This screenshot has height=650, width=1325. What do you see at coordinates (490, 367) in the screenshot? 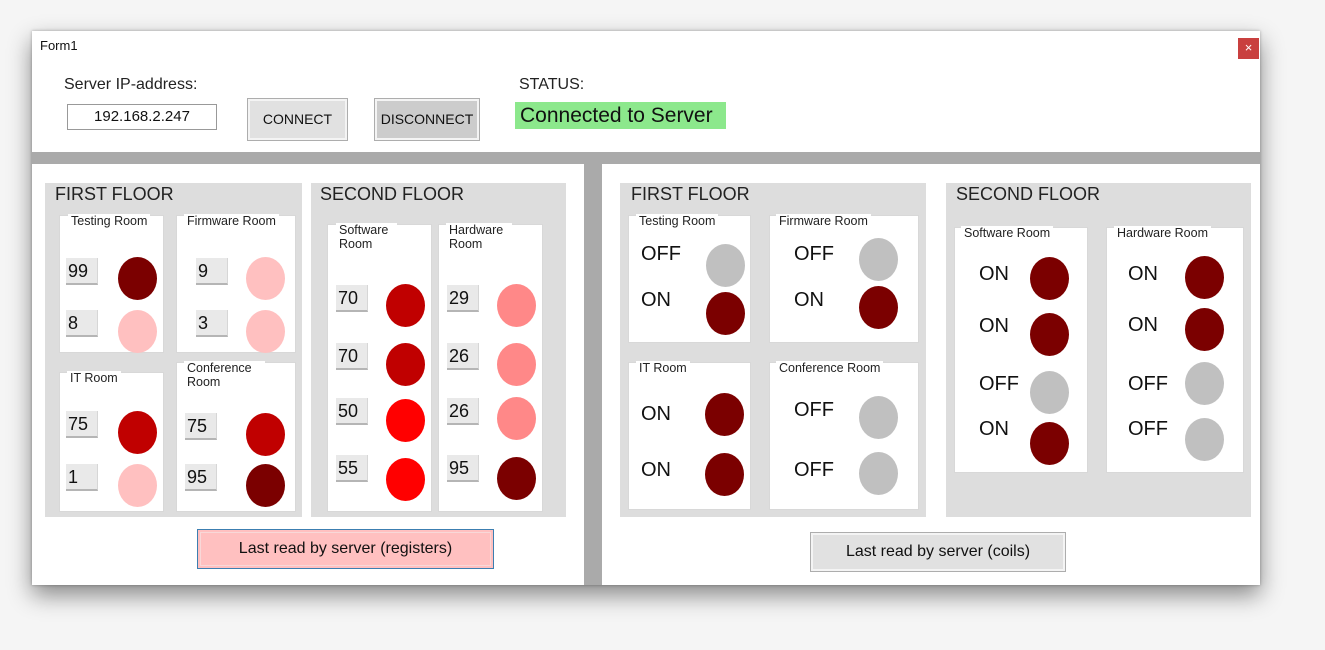
I see `reg-hardware-room: Hardware Room 29 26 26 95` at bounding box center [490, 367].